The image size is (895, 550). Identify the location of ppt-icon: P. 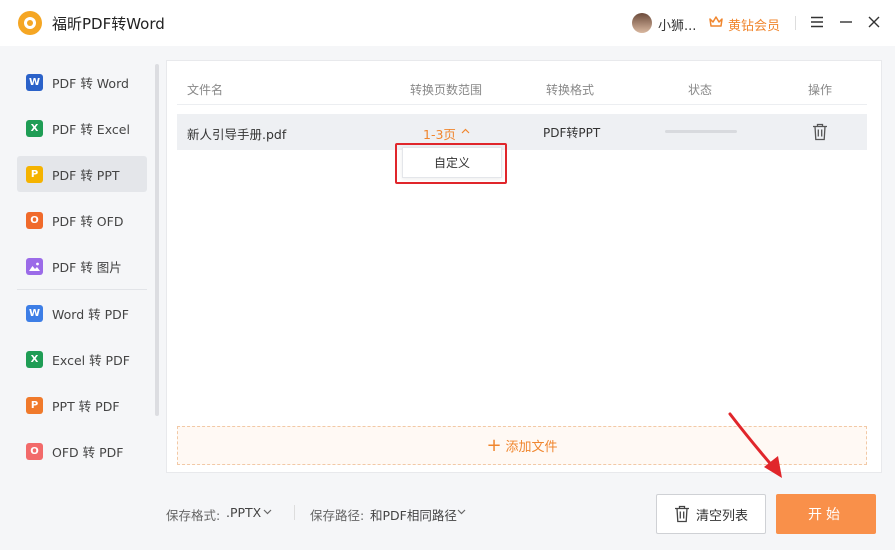
(34, 174).